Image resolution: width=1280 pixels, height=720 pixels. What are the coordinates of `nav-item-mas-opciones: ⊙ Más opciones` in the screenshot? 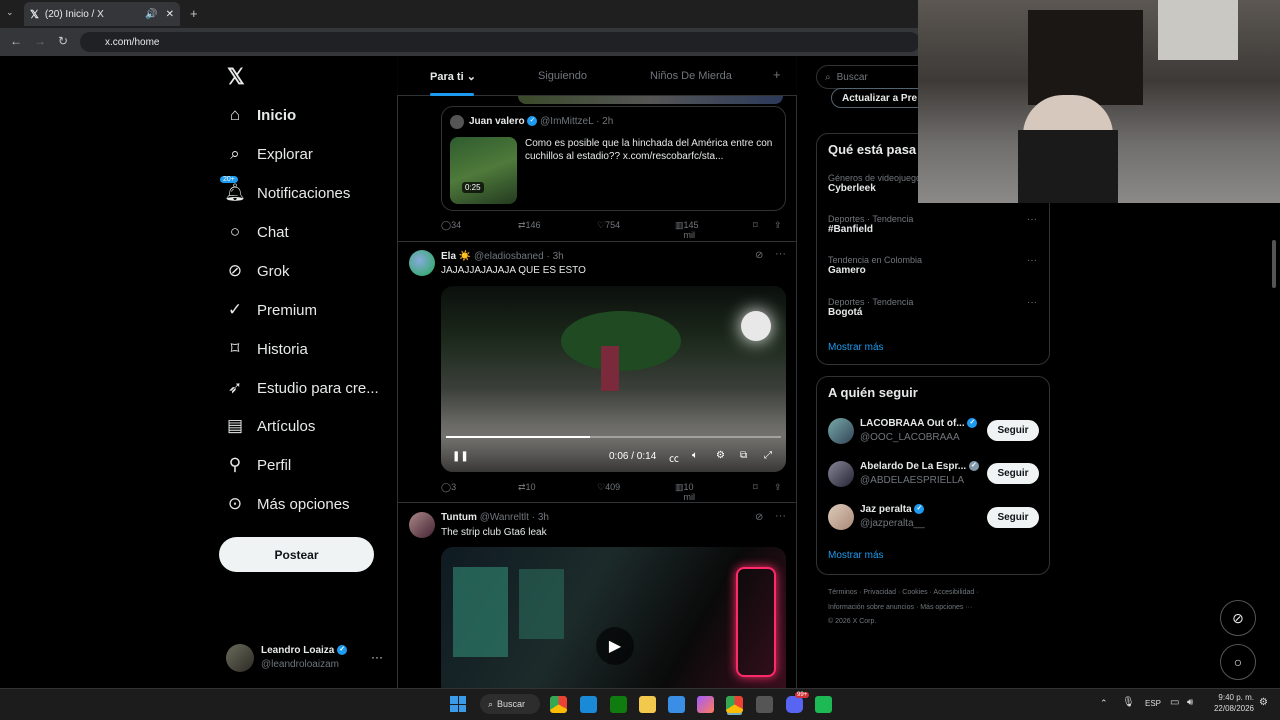 It's located at (286, 504).